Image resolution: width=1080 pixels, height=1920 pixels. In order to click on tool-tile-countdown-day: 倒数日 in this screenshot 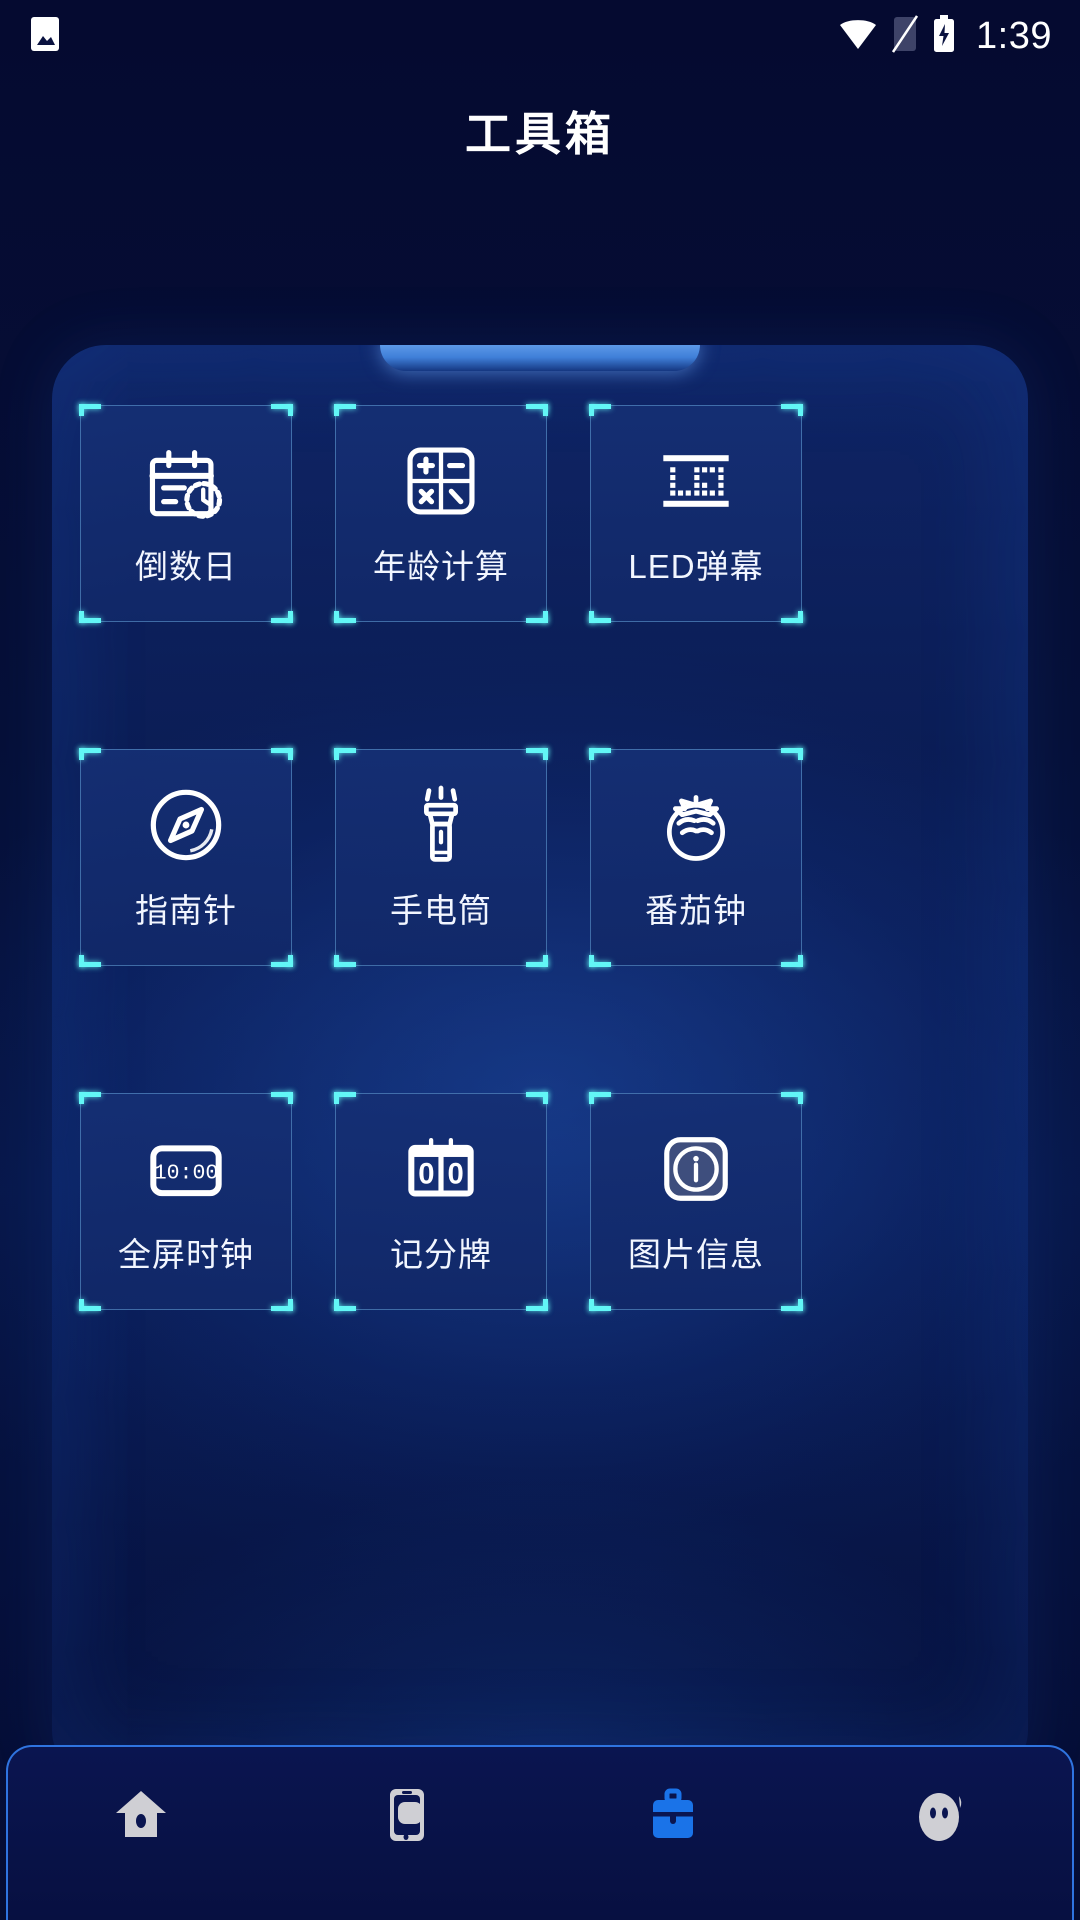, I will do `click(186, 513)`.